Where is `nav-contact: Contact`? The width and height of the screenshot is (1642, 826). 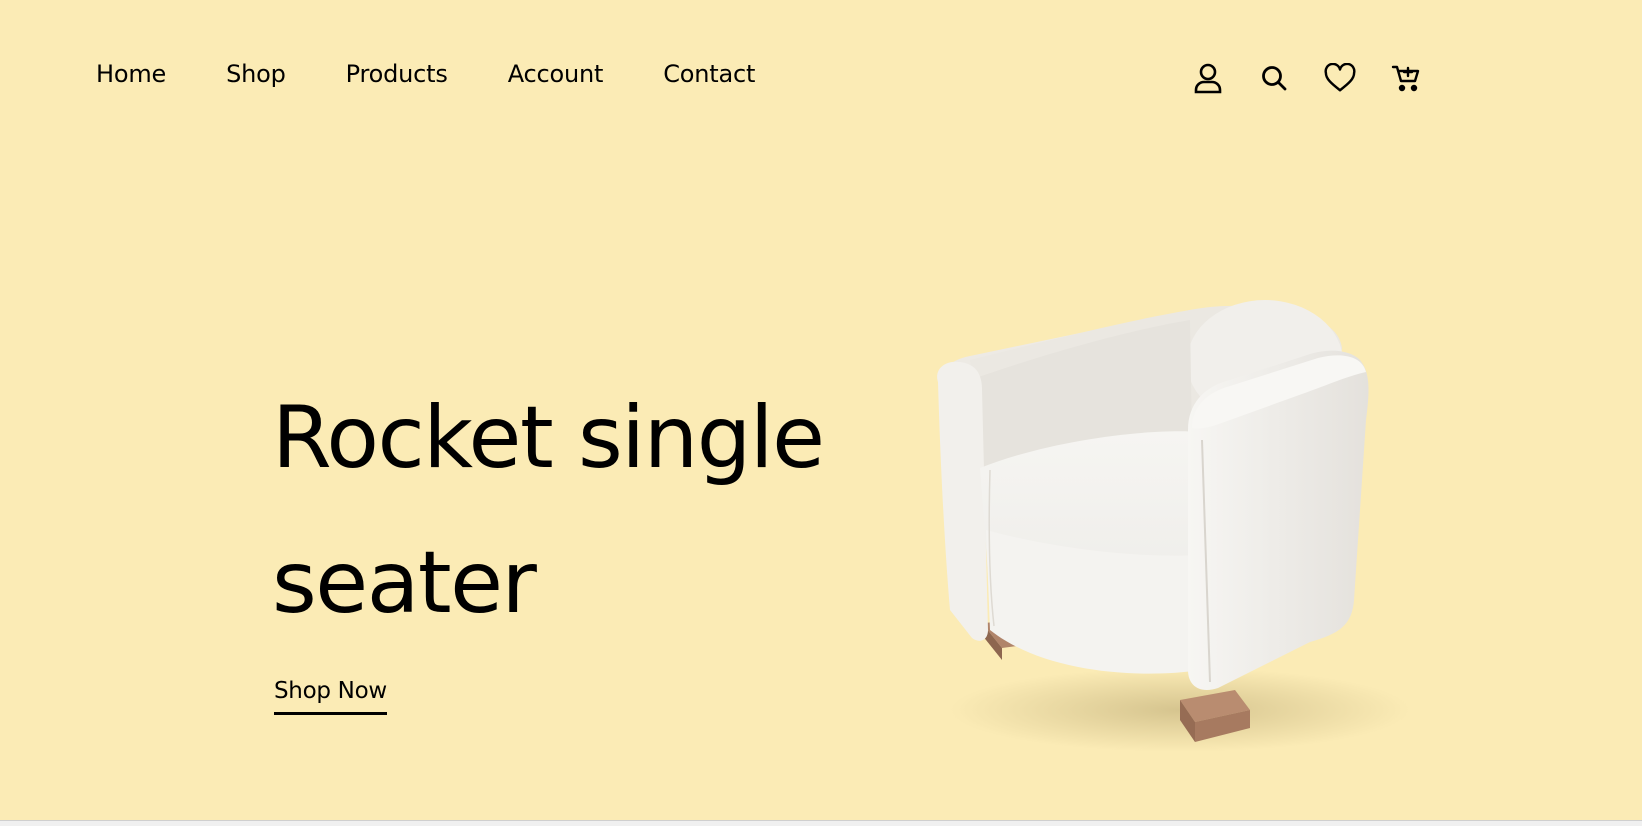
nav-contact: Contact is located at coordinates (709, 74).